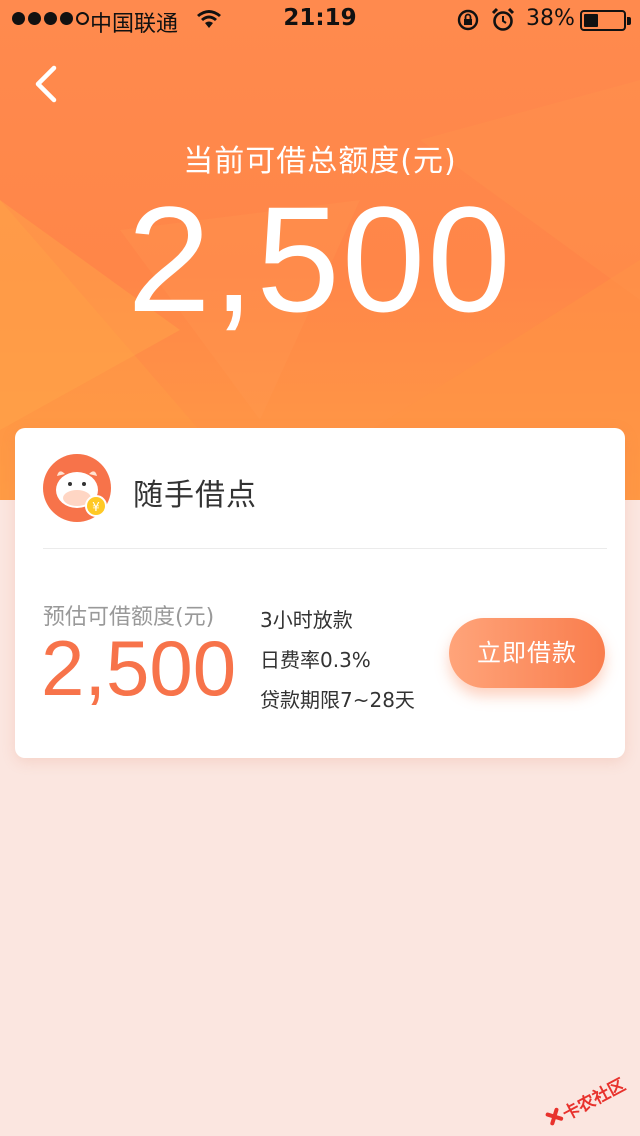 The width and height of the screenshot is (640, 1136). I want to click on info-loan-term: 贷款期限7~28天, so click(337, 700).